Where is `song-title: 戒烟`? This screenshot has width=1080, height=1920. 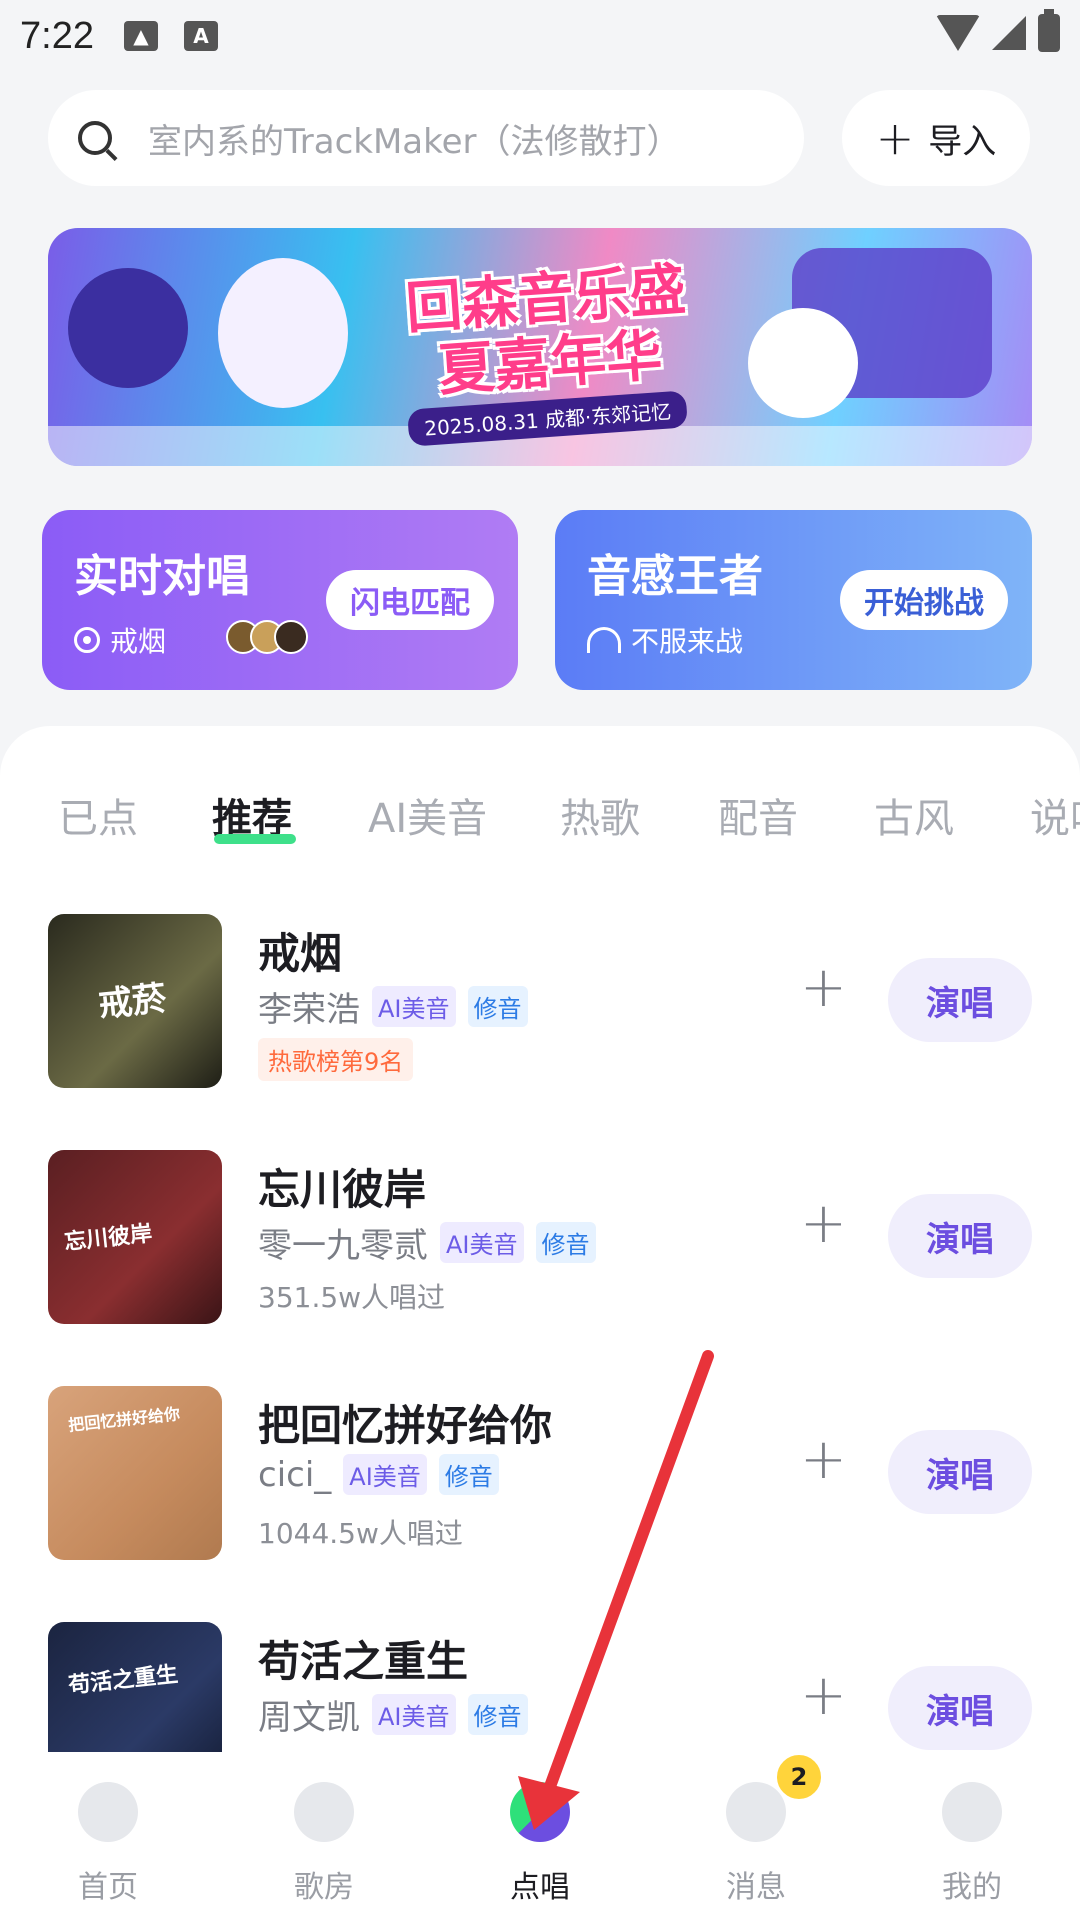 song-title: 戒烟 is located at coordinates (300, 953).